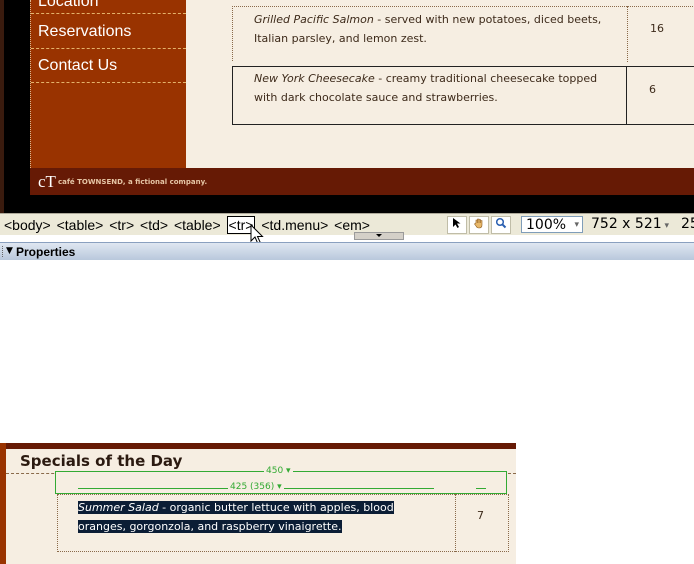 The height and width of the screenshot is (564, 694). What do you see at coordinates (68, 5) in the screenshot?
I see `sidebar-item-location: Location` at bounding box center [68, 5].